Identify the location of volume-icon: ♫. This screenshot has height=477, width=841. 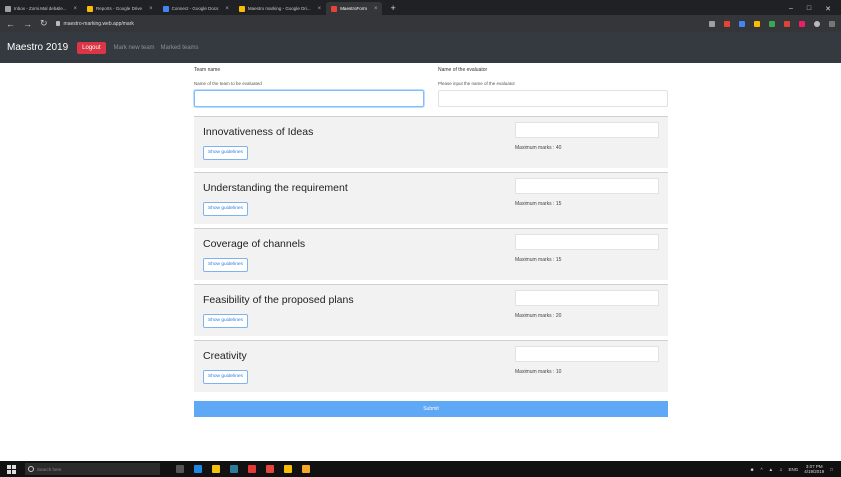
(780, 469).